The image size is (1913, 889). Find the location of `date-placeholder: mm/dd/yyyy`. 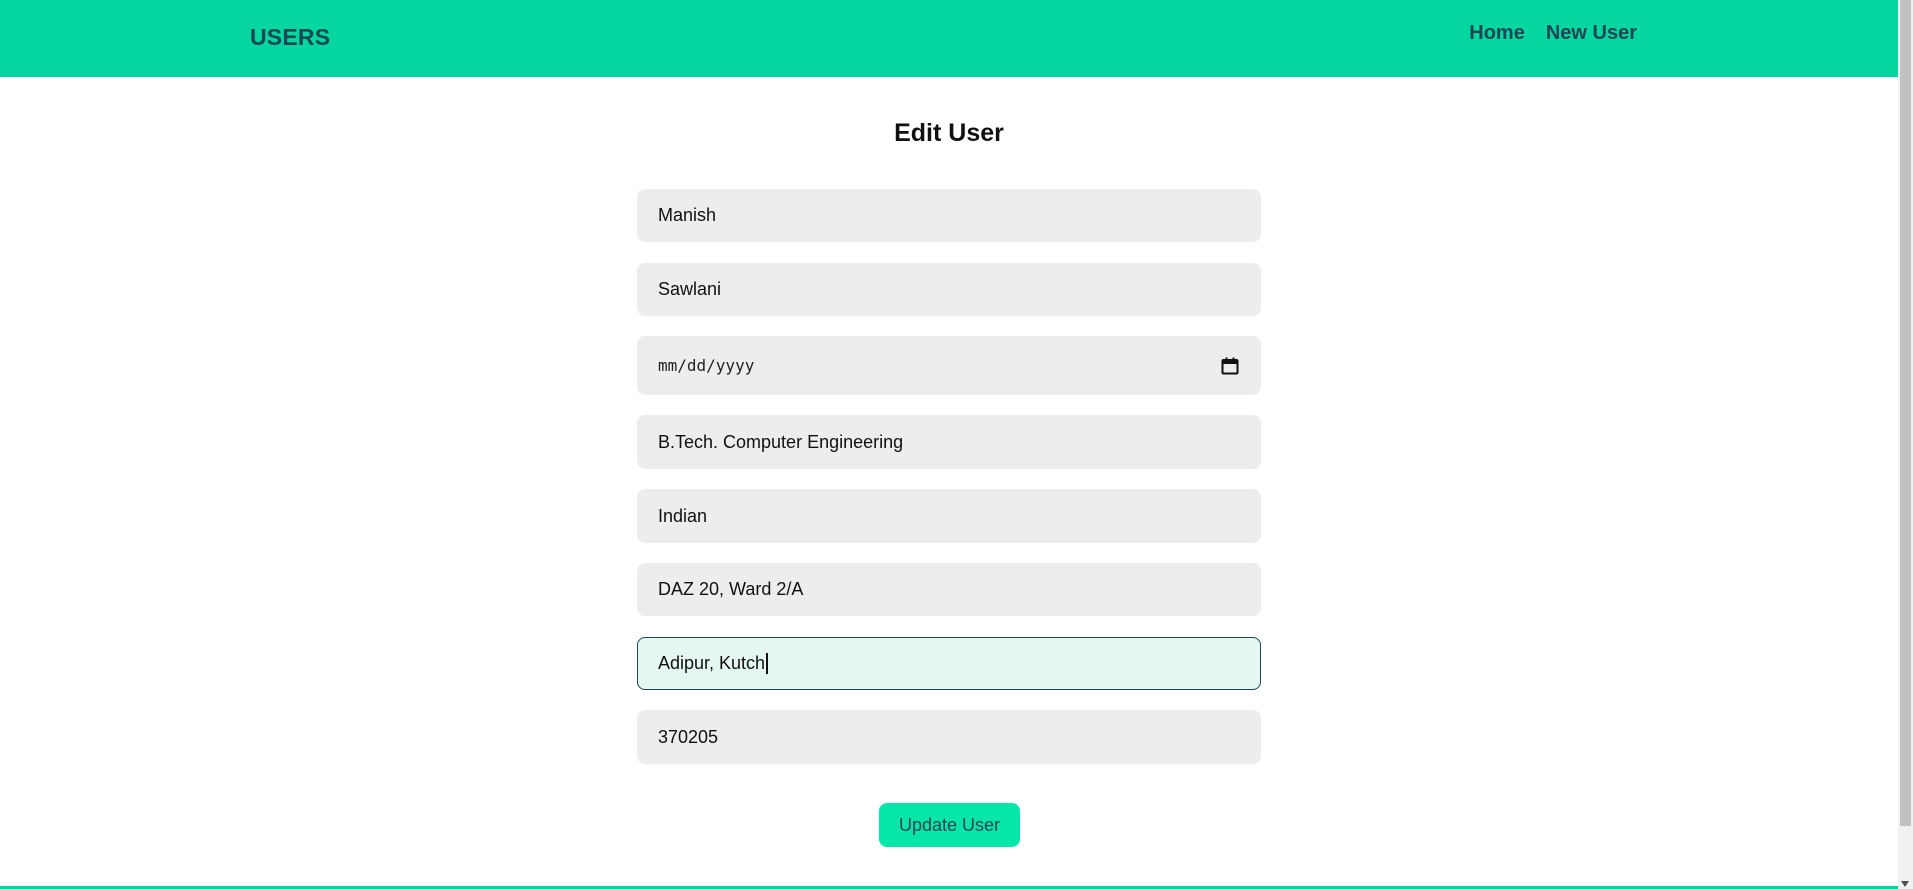

date-placeholder: mm/dd/yyyy is located at coordinates (706, 365).